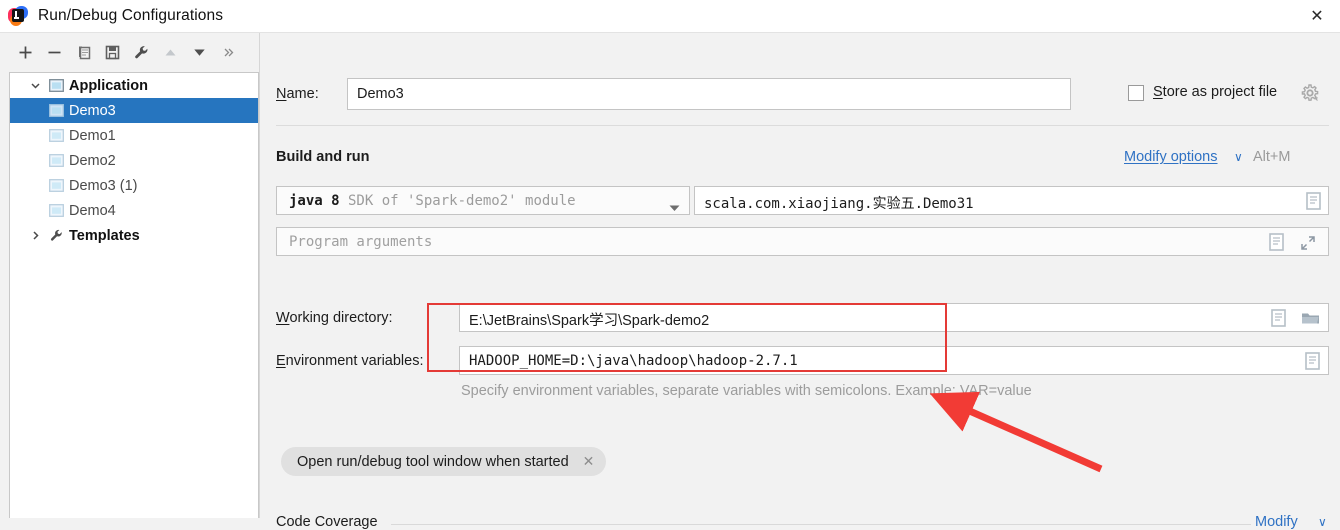 The width and height of the screenshot is (1340, 530). Describe the element at coordinates (297, 94) in the screenshot. I see `name-label: Name:` at that location.